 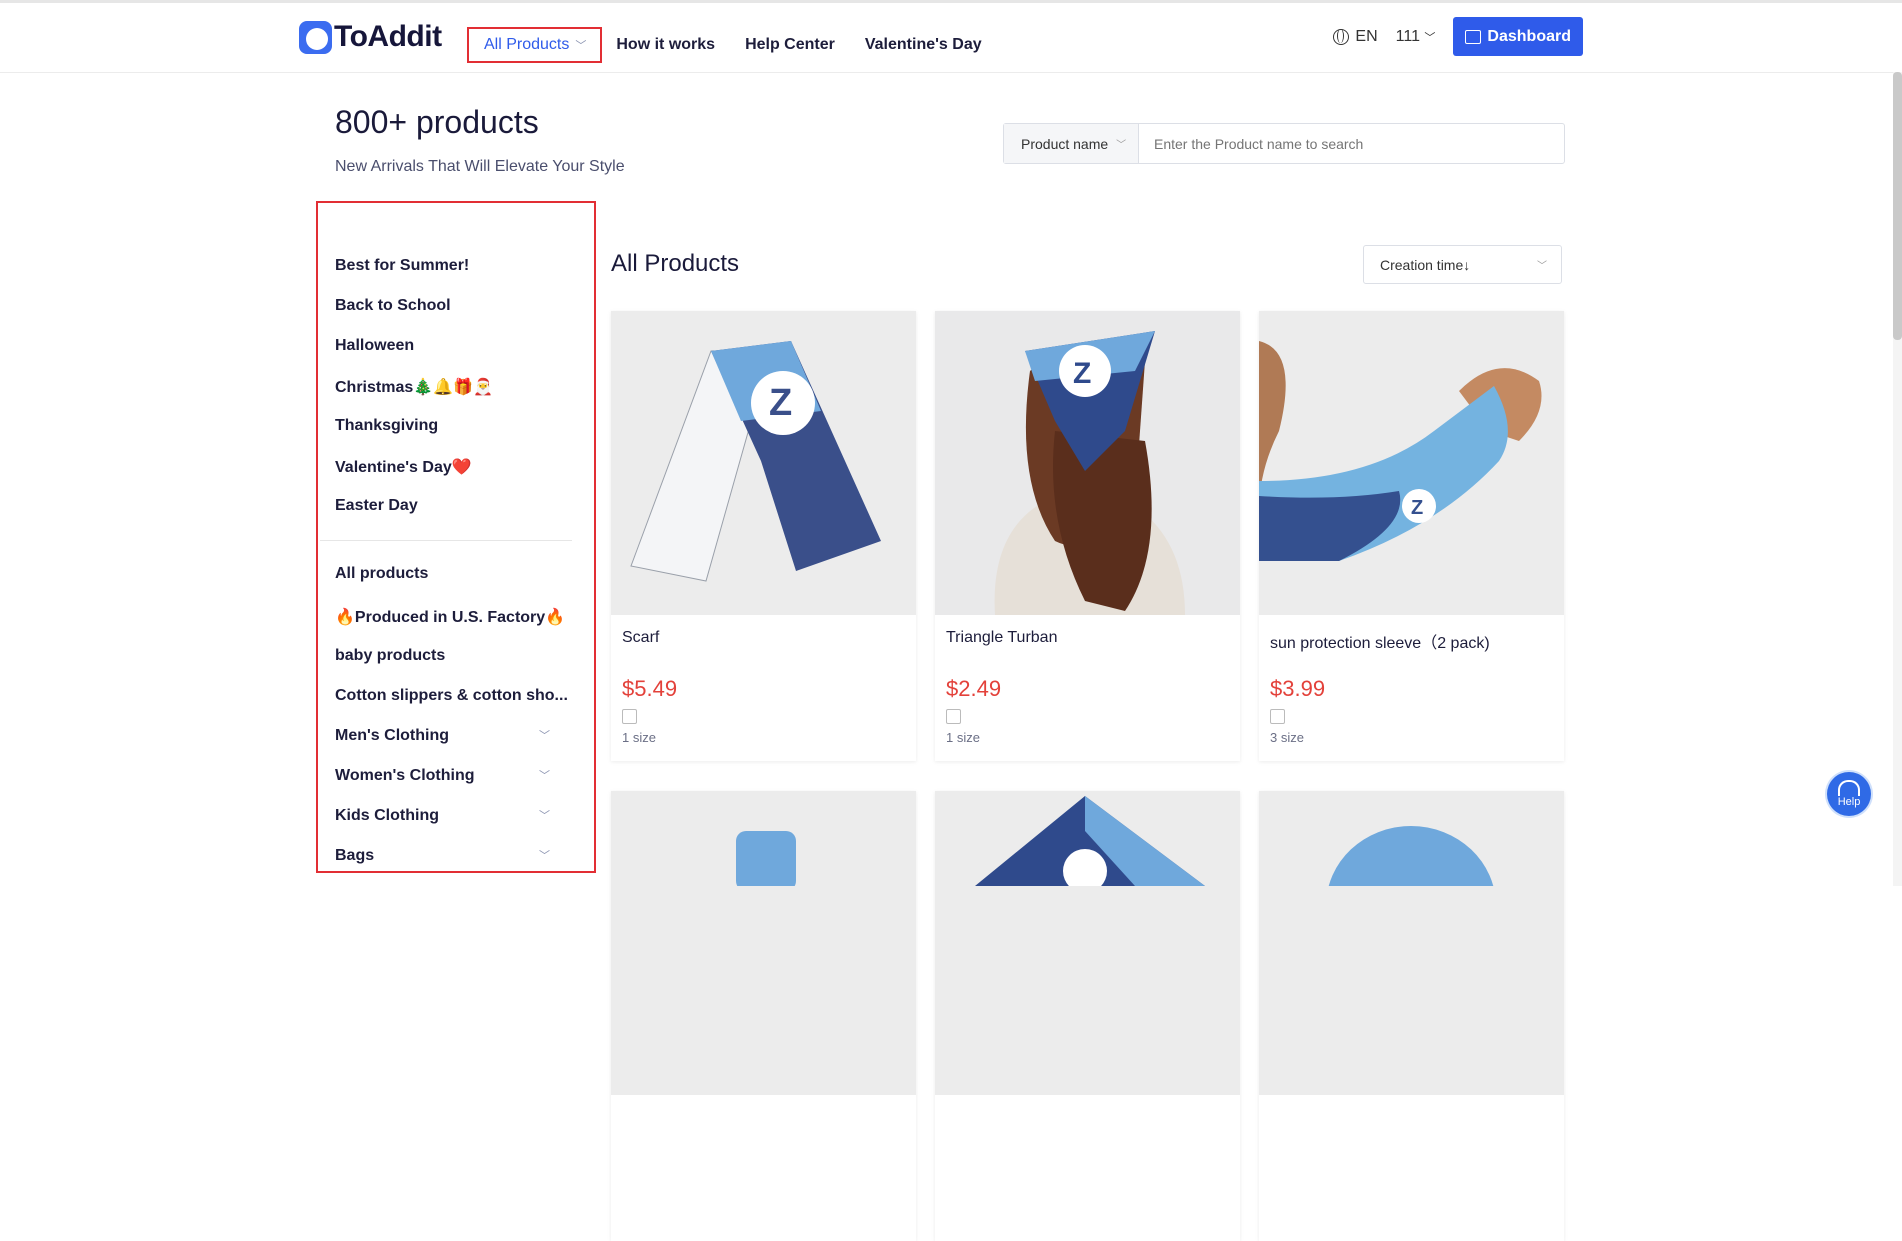 What do you see at coordinates (355, 855) in the screenshot?
I see `sidebar-item-label: Bags` at bounding box center [355, 855].